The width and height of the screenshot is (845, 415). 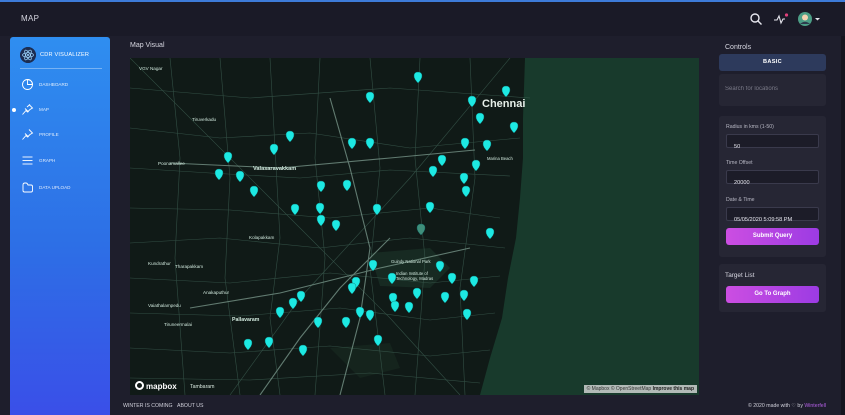 I want to click on active-indicator, so click(x=14, y=110).